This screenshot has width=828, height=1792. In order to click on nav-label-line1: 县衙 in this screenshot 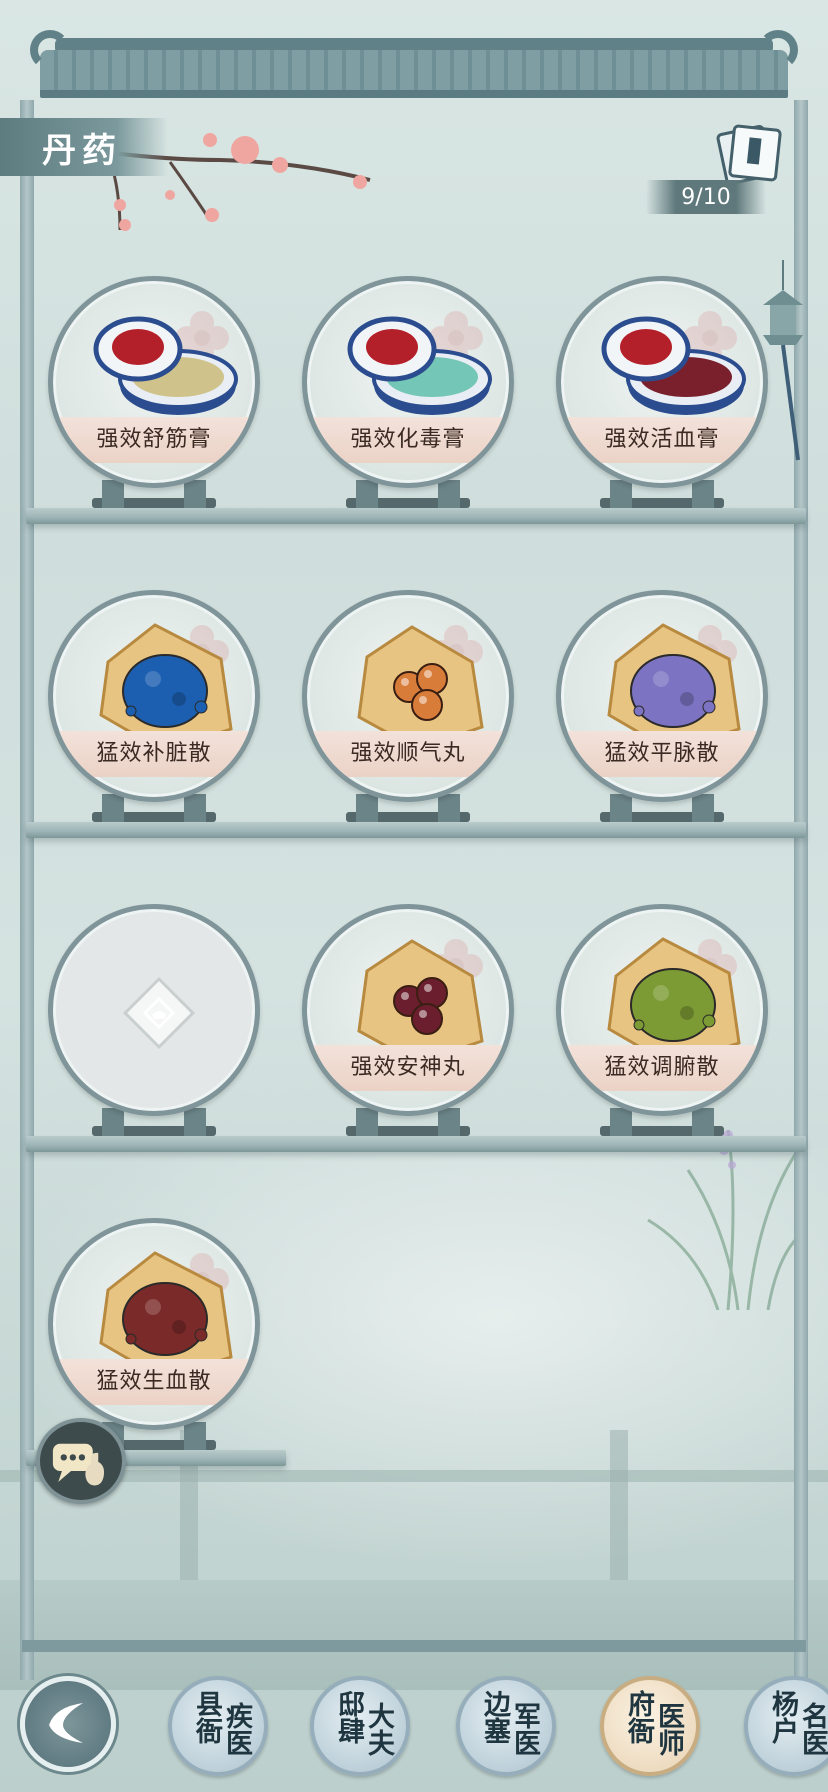, I will do `click(206, 1717)`.